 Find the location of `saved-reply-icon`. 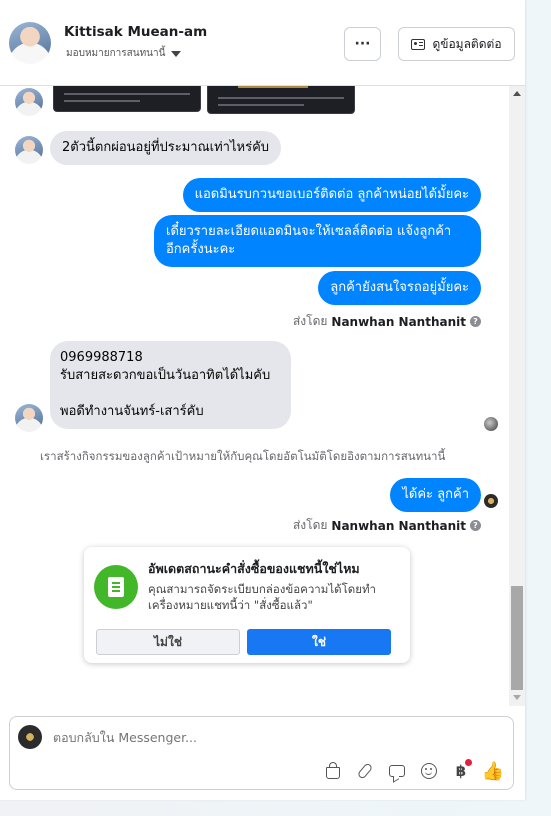

saved-reply-icon is located at coordinates (397, 771).